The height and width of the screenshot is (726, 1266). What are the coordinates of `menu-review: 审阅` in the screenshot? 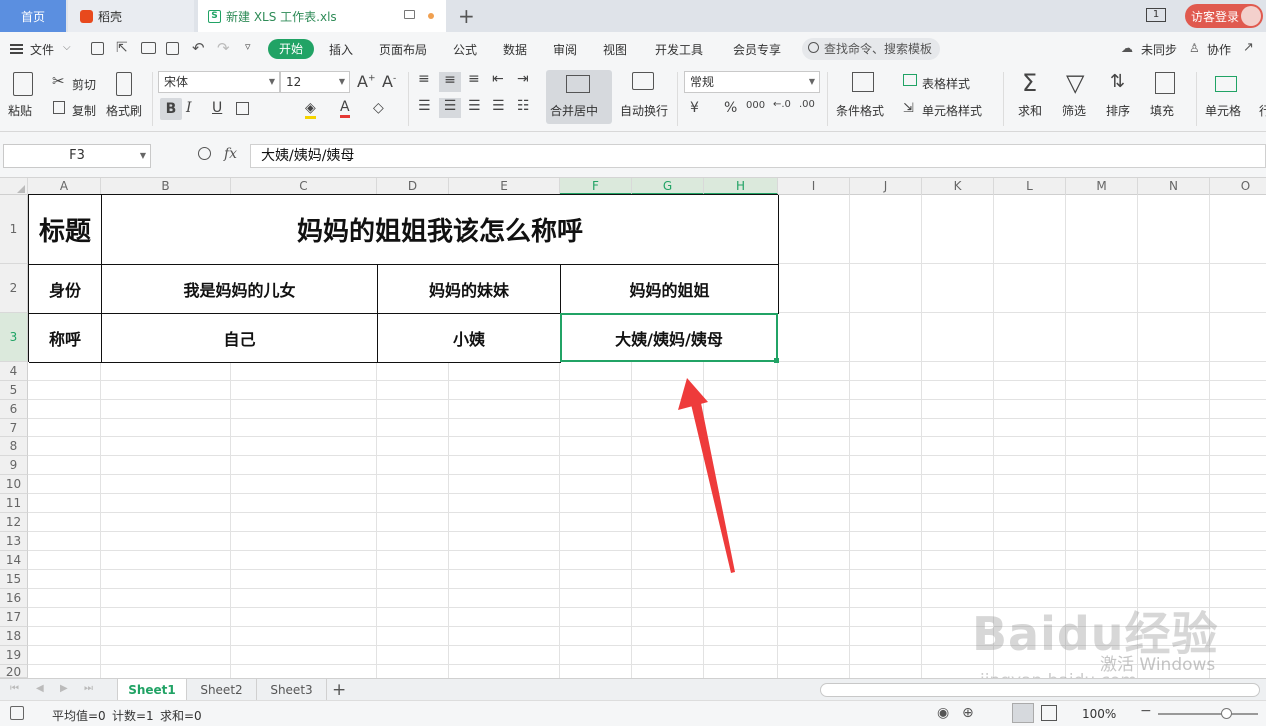 It's located at (565, 49).